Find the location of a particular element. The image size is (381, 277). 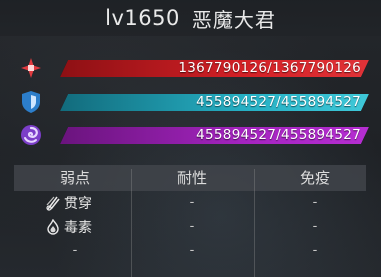

health-value: 1367790126/1367790126 is located at coordinates (269, 68).